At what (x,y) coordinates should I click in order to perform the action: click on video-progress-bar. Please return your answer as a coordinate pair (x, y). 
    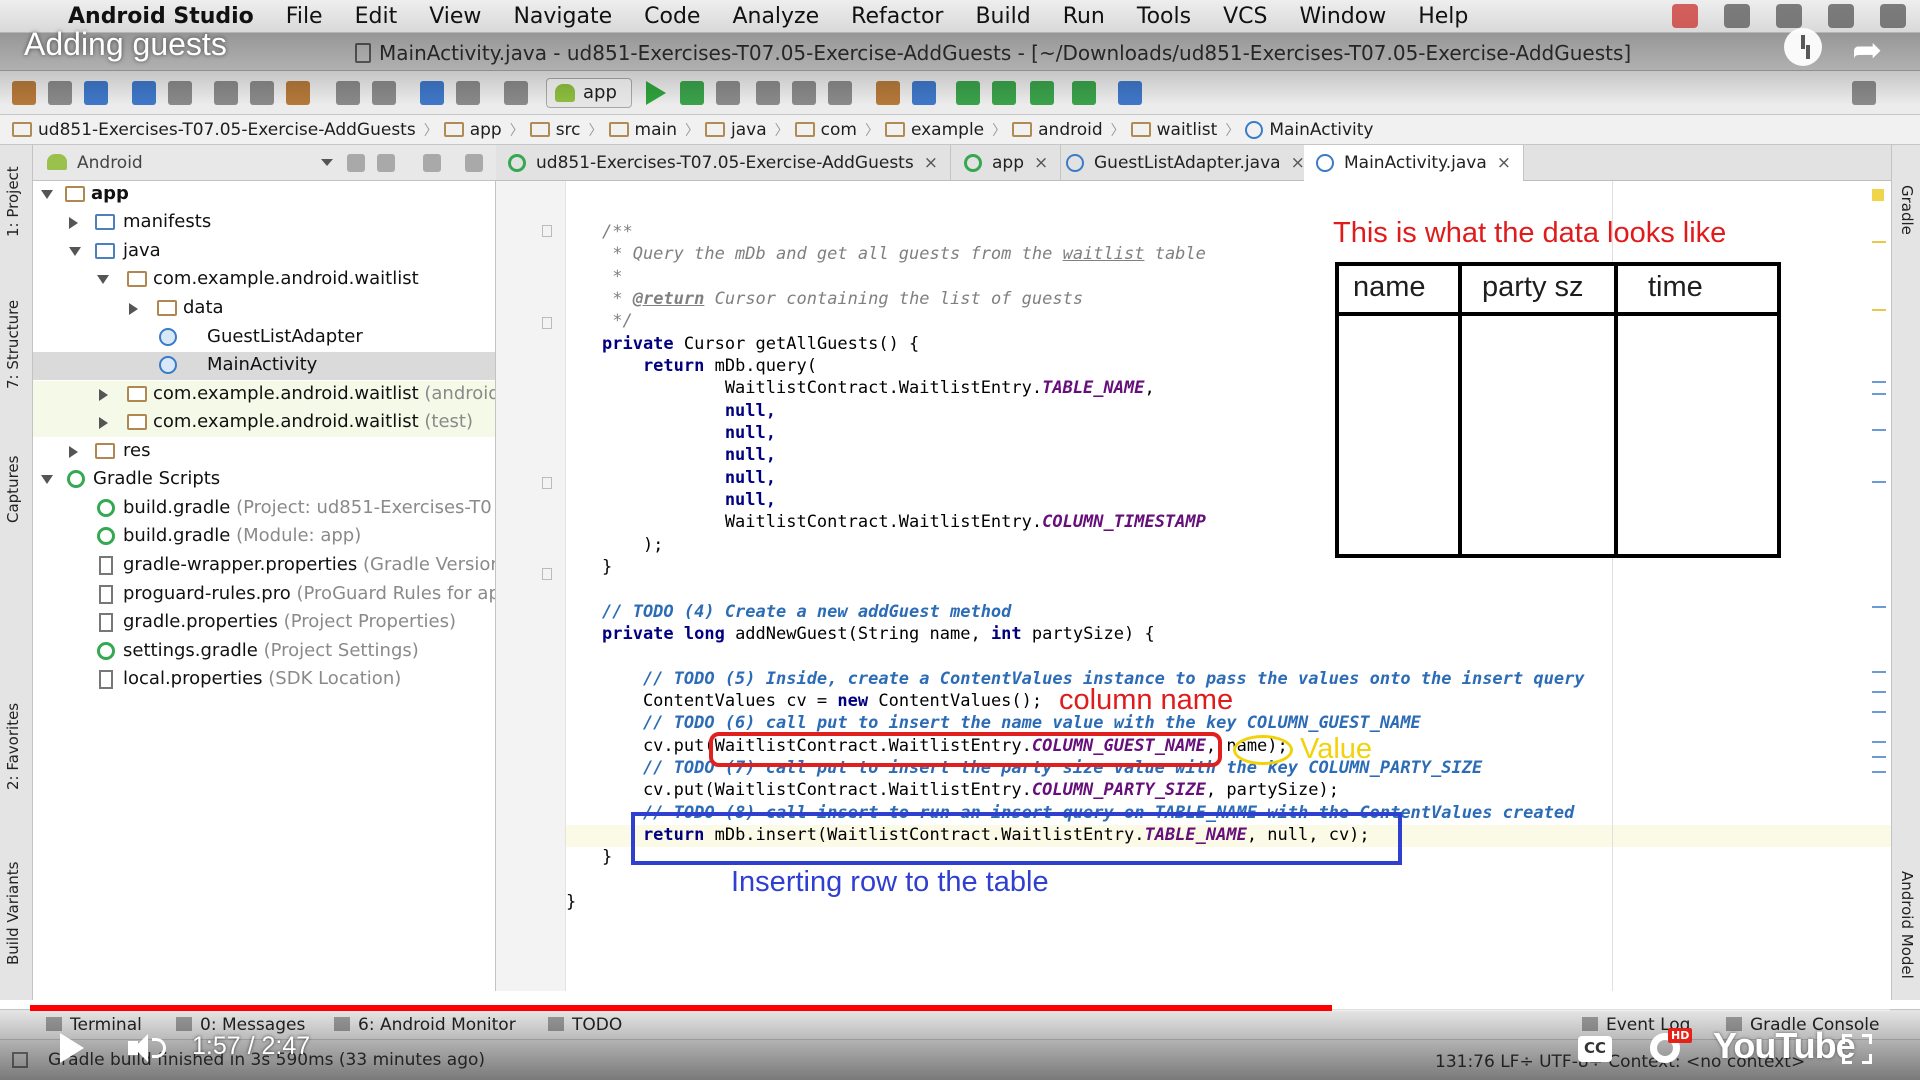
    Looking at the image, I should click on (960, 1008).